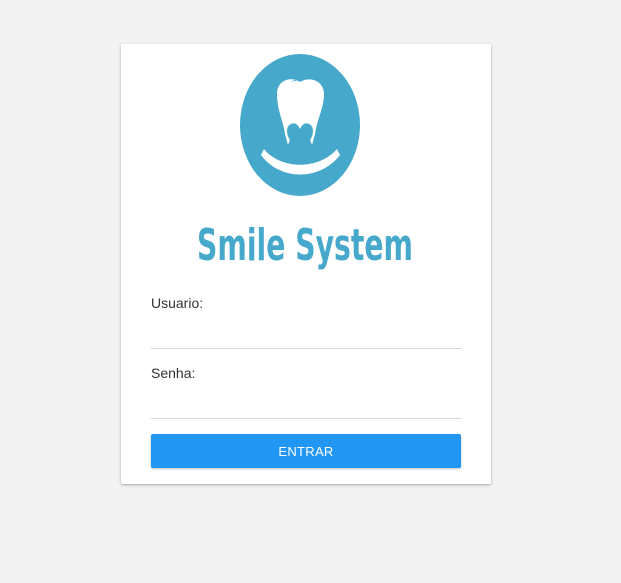 This screenshot has height=583, width=621. I want to click on username-label: Usuario:, so click(177, 303).